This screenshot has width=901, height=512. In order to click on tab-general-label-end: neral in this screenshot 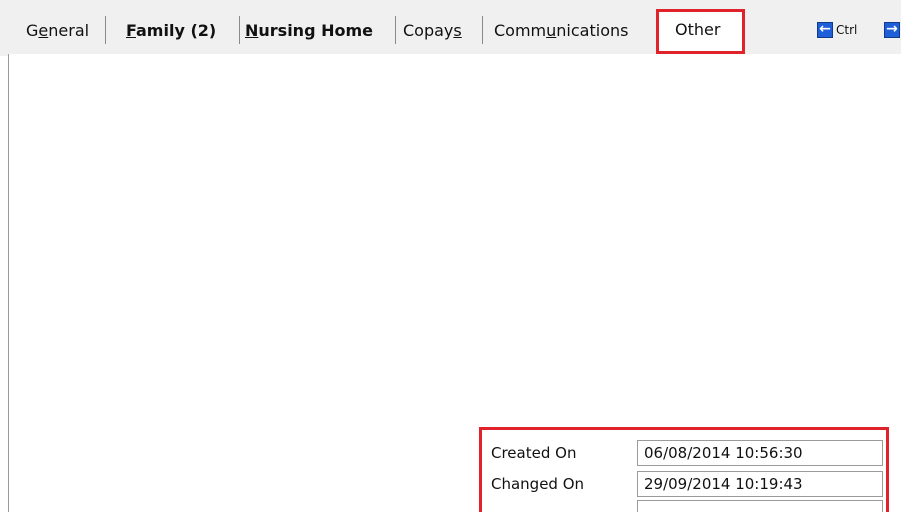, I will do `click(69, 30)`.